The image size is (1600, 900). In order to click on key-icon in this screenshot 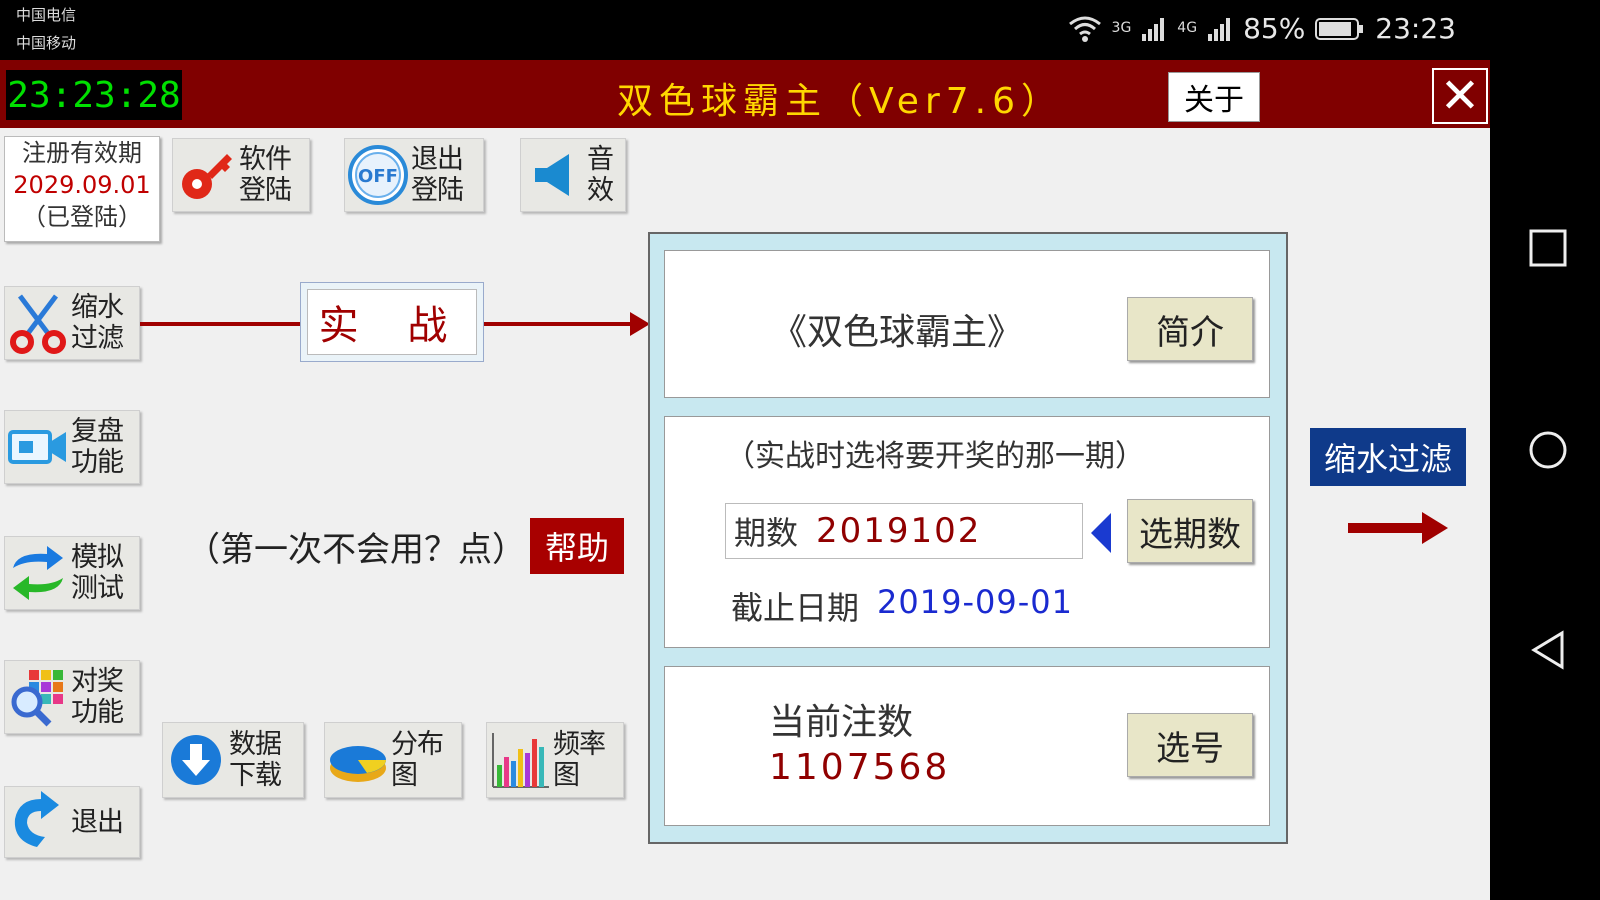, I will do `click(206, 175)`.